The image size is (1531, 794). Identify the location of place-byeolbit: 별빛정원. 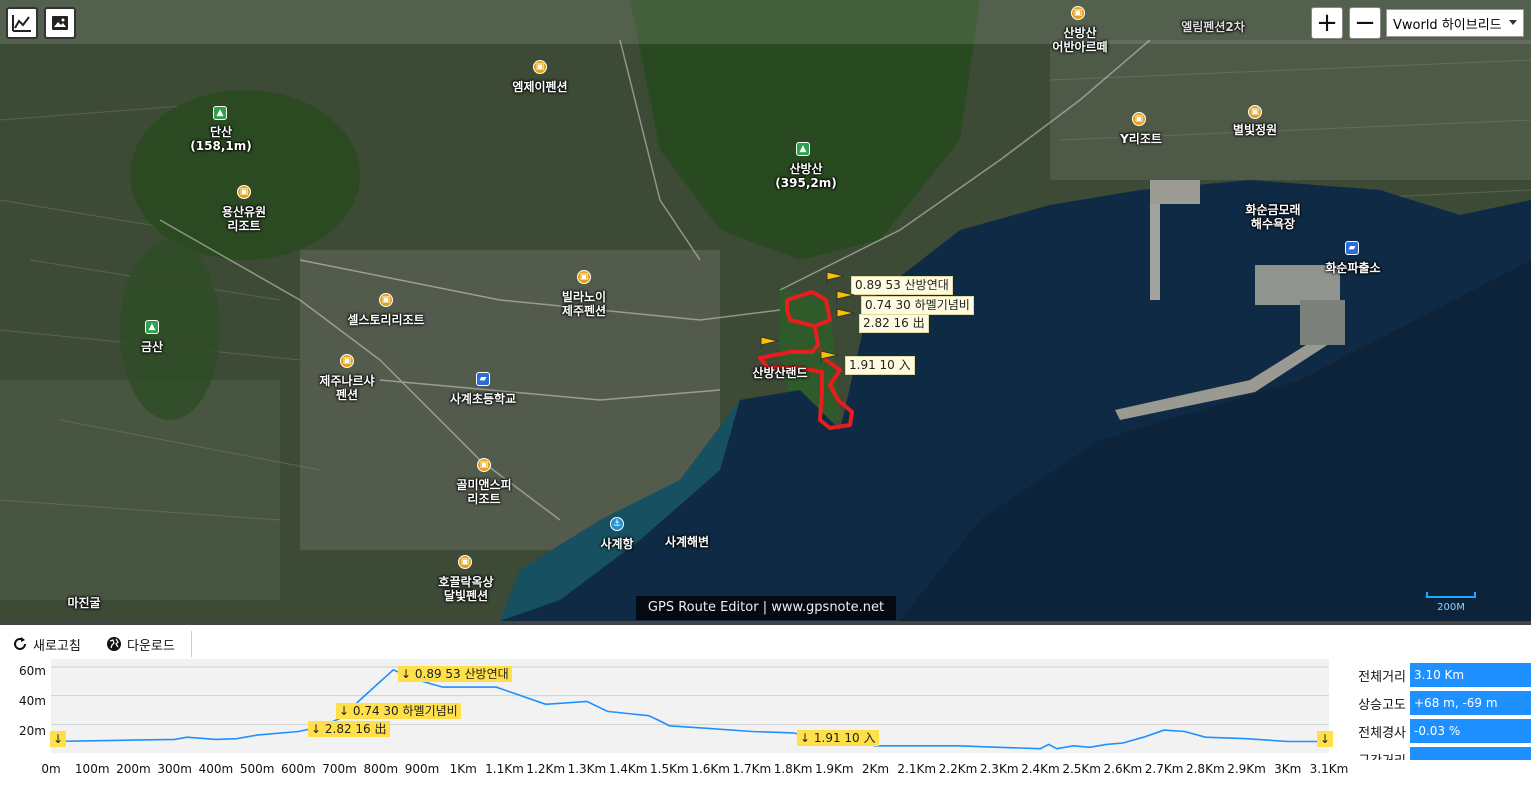
(1255, 130).